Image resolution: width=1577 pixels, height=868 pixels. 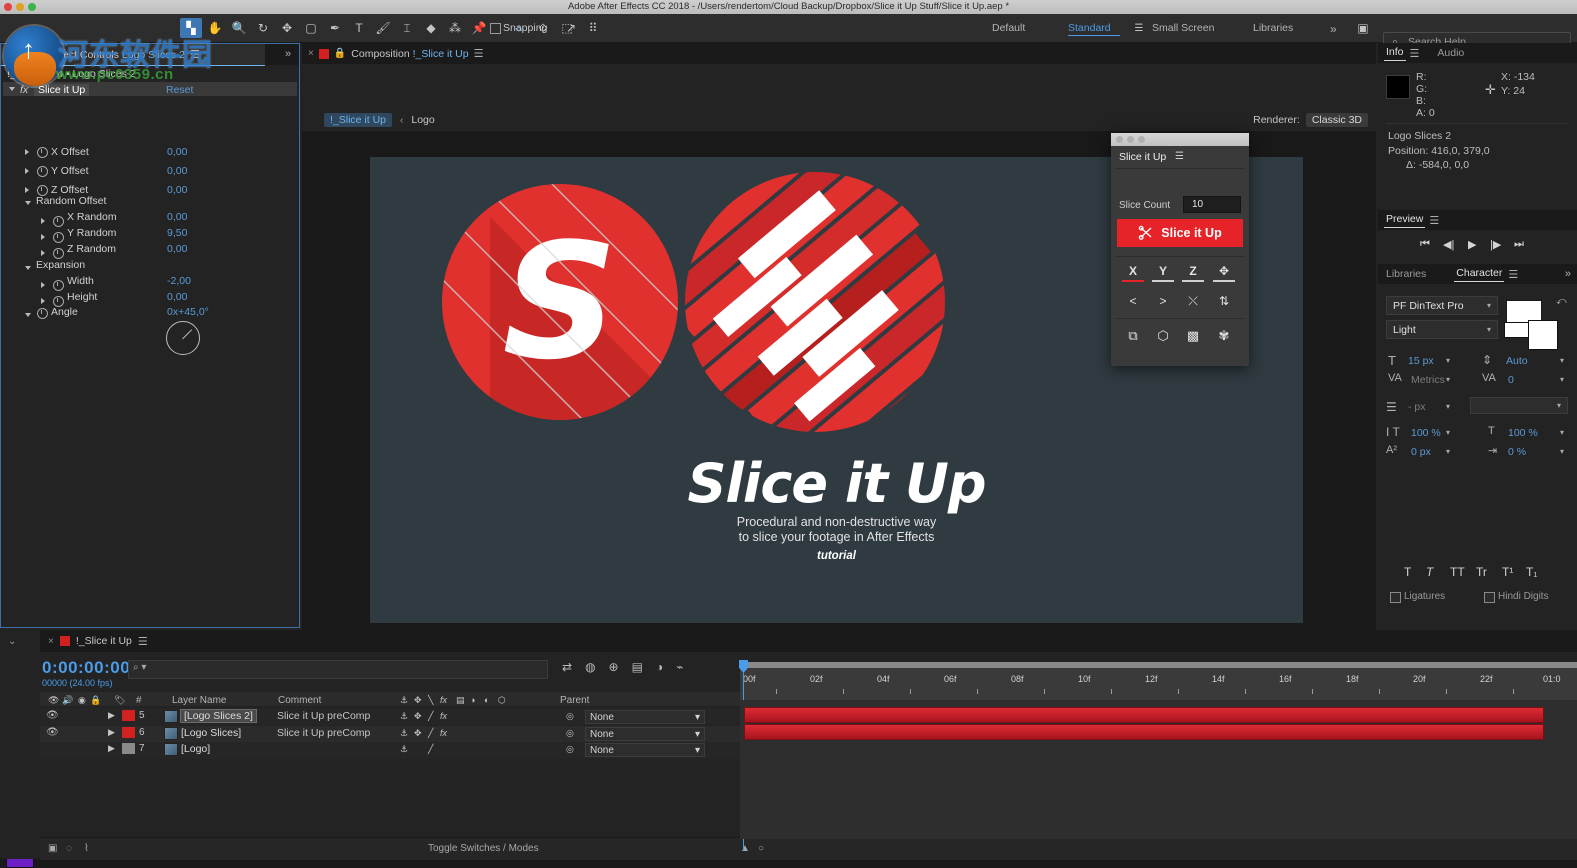 What do you see at coordinates (383, 28) in the screenshot?
I see `brush-tool: 🖌` at bounding box center [383, 28].